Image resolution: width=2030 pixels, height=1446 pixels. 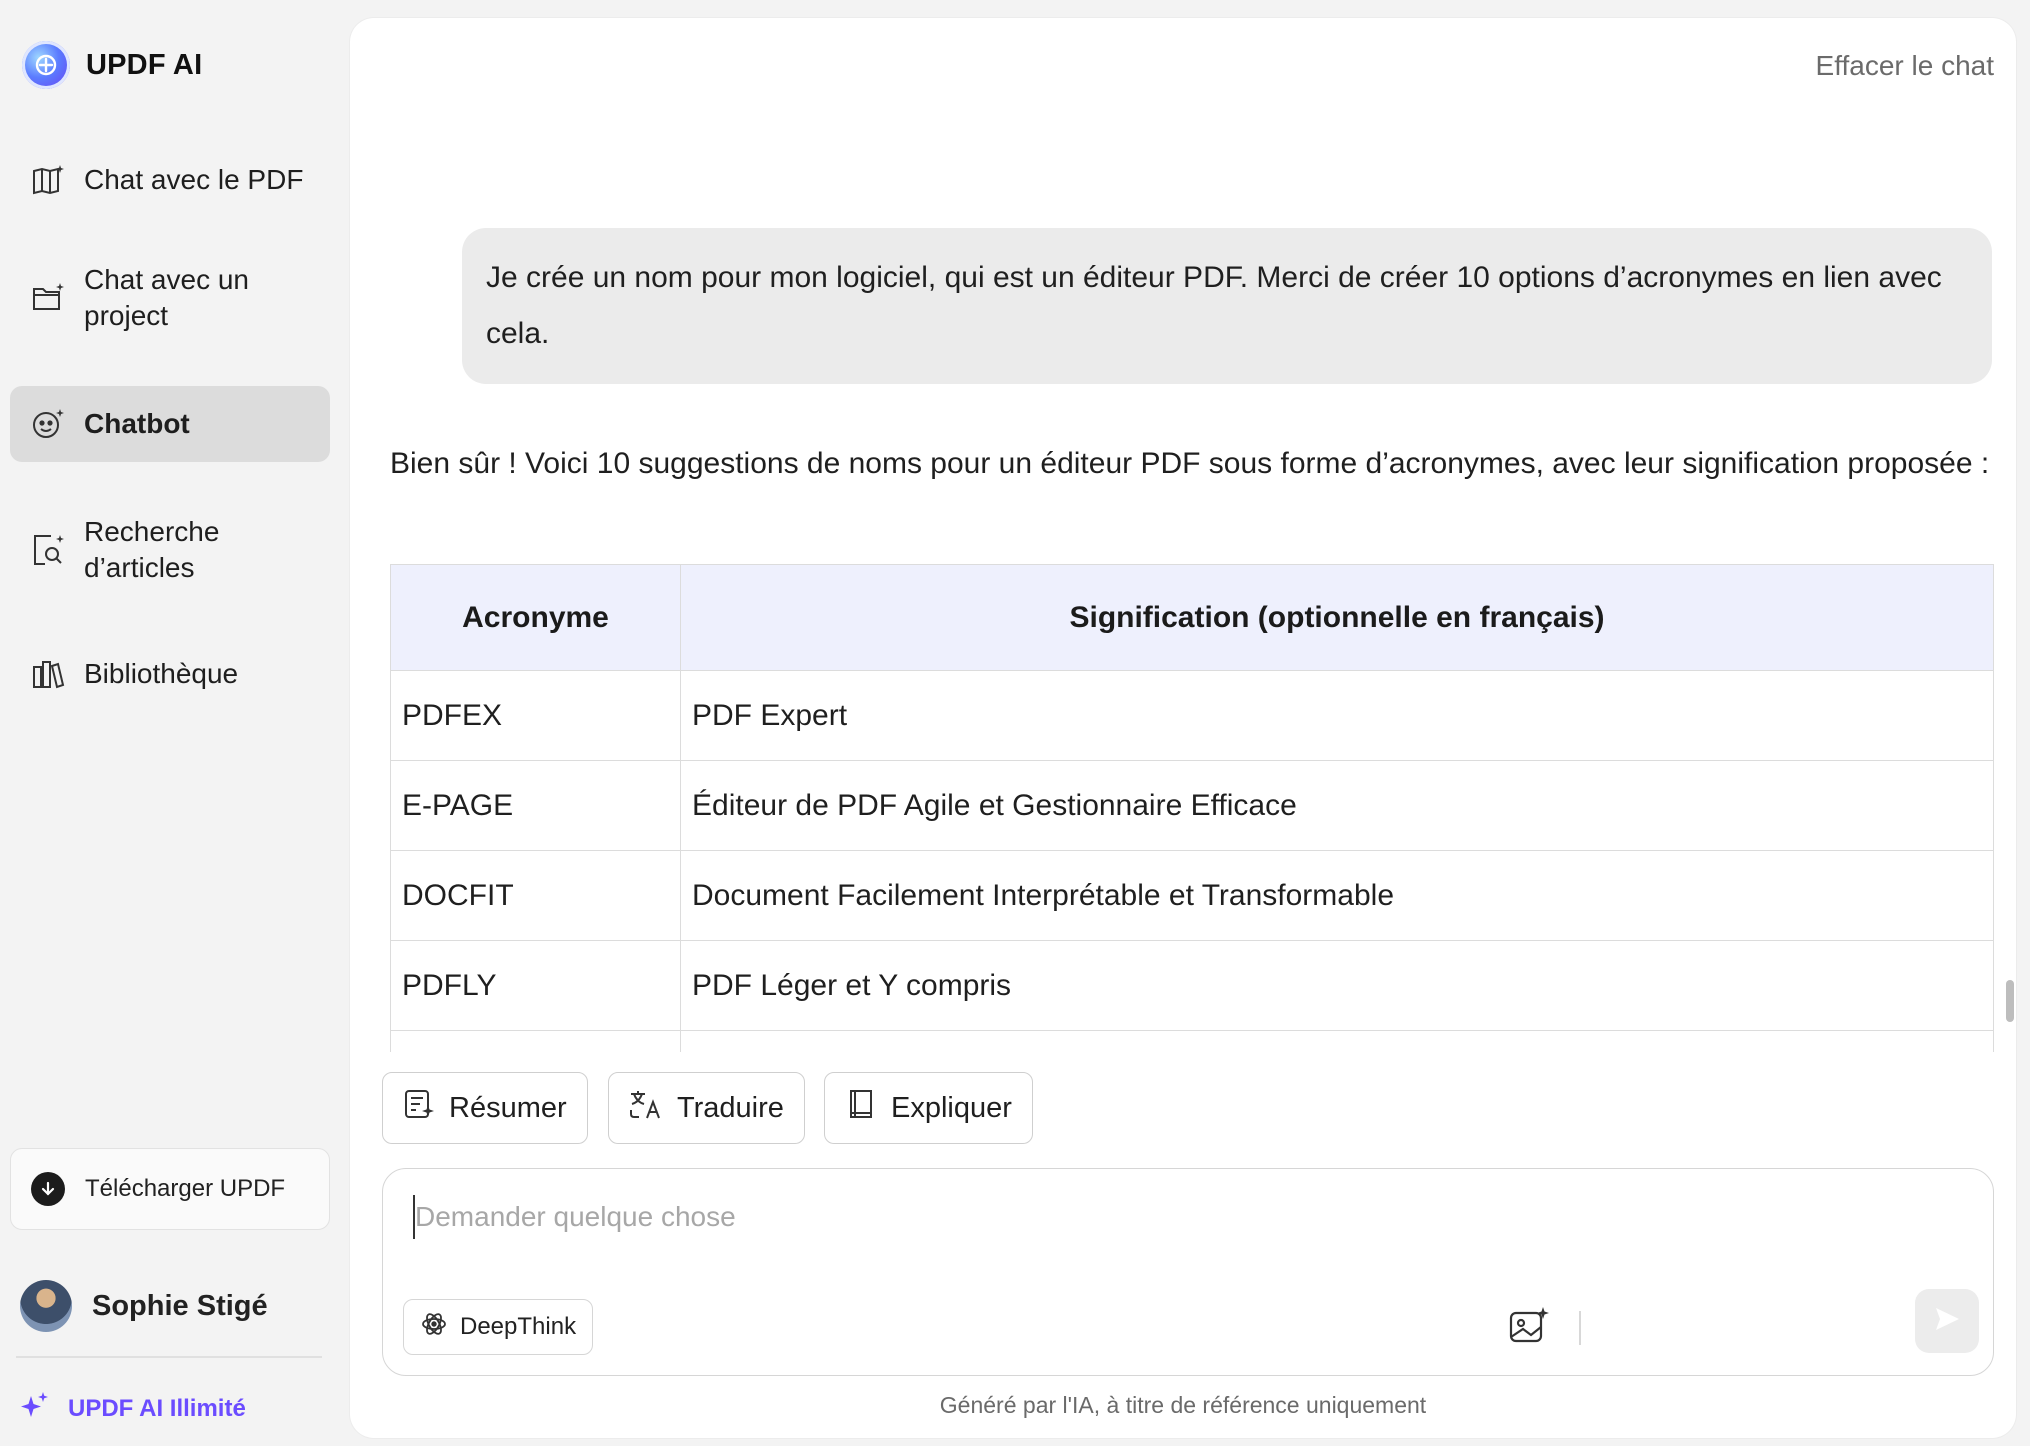 I want to click on library-icon, so click(x=48, y=674).